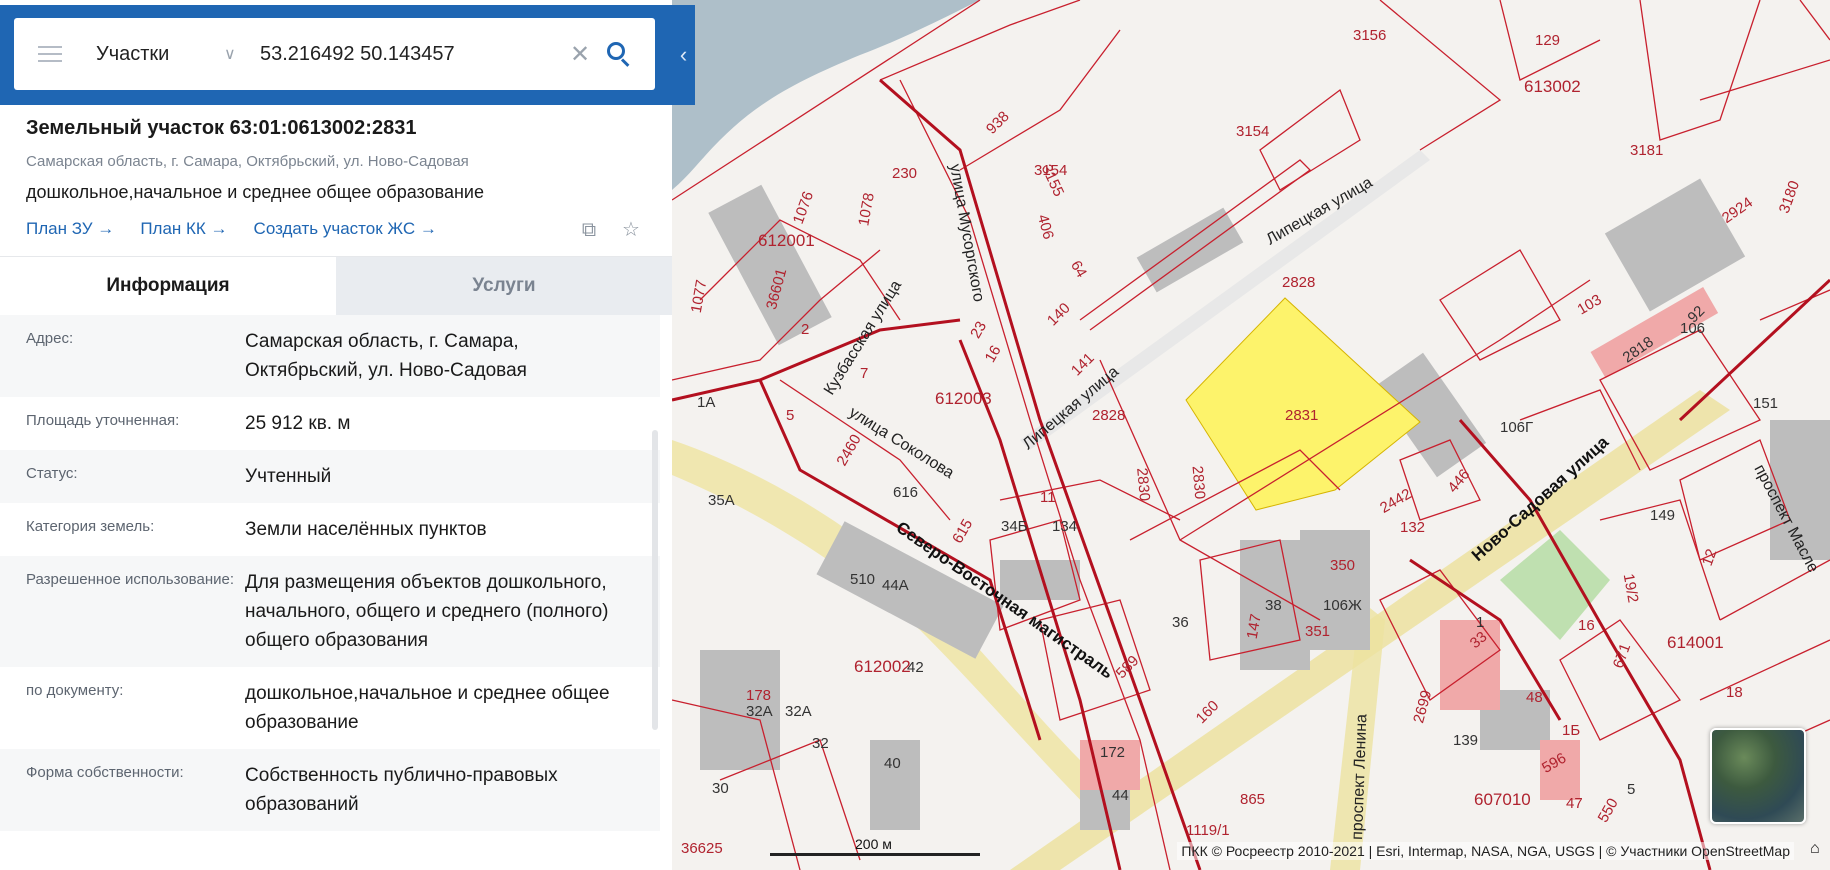 Image resolution: width=1830 pixels, height=870 pixels. What do you see at coordinates (103, 420) in the screenshot?
I see `info-key: Площадь уточненная:` at bounding box center [103, 420].